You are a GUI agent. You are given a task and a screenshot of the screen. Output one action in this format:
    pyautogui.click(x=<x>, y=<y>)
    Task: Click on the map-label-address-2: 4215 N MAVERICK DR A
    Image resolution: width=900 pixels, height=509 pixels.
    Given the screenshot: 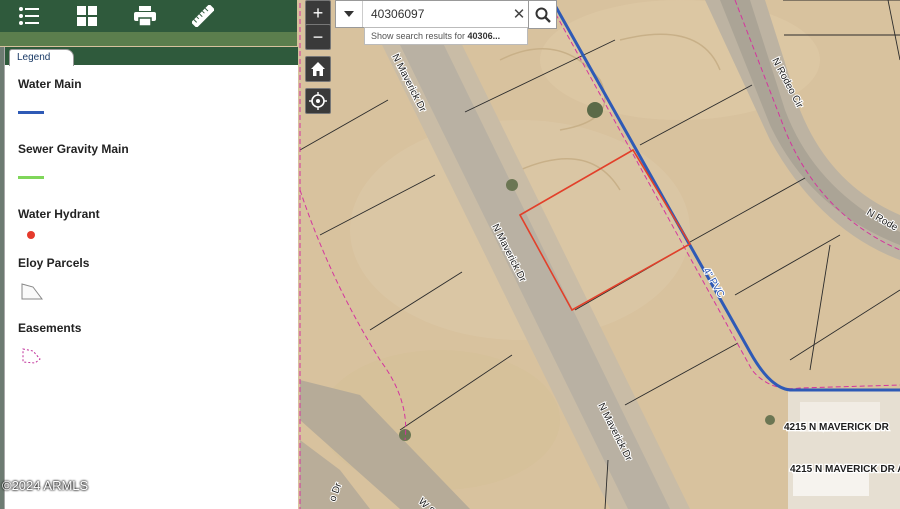 What is the action you would take?
    pyautogui.click(x=845, y=469)
    